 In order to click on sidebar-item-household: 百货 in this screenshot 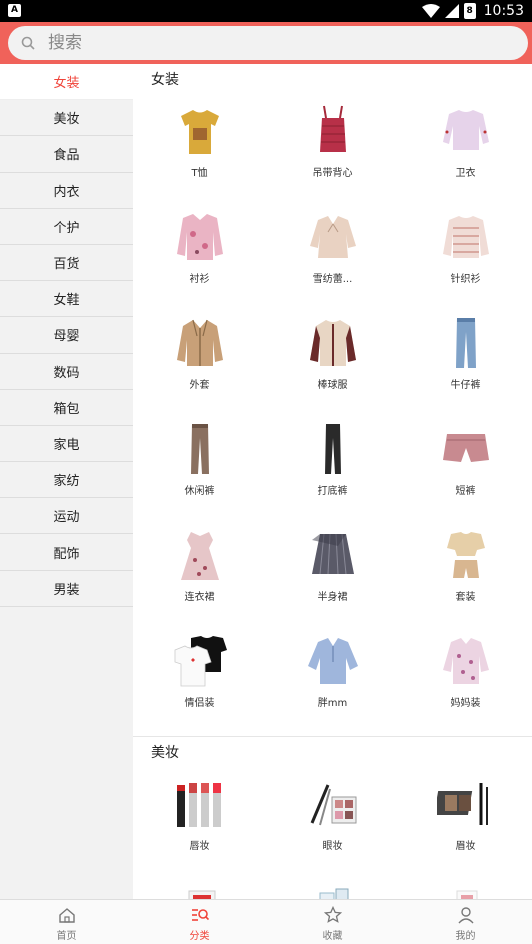, I will do `click(66, 263)`.